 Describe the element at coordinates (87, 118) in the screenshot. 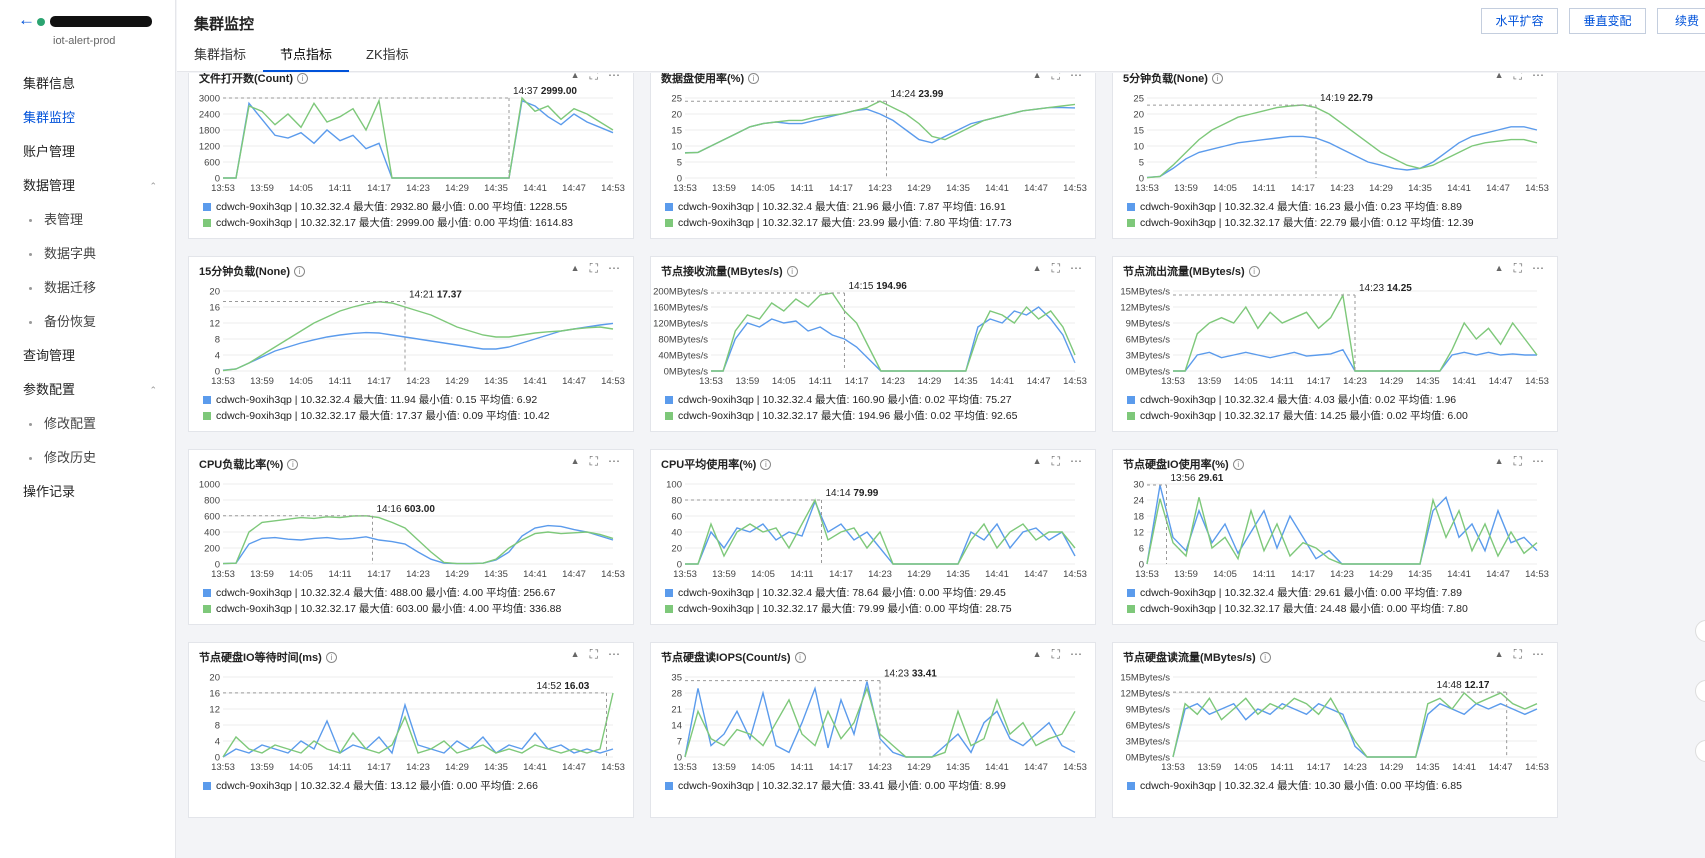

I see `sidebar-item-cluster-monitor: 集群监控` at that location.